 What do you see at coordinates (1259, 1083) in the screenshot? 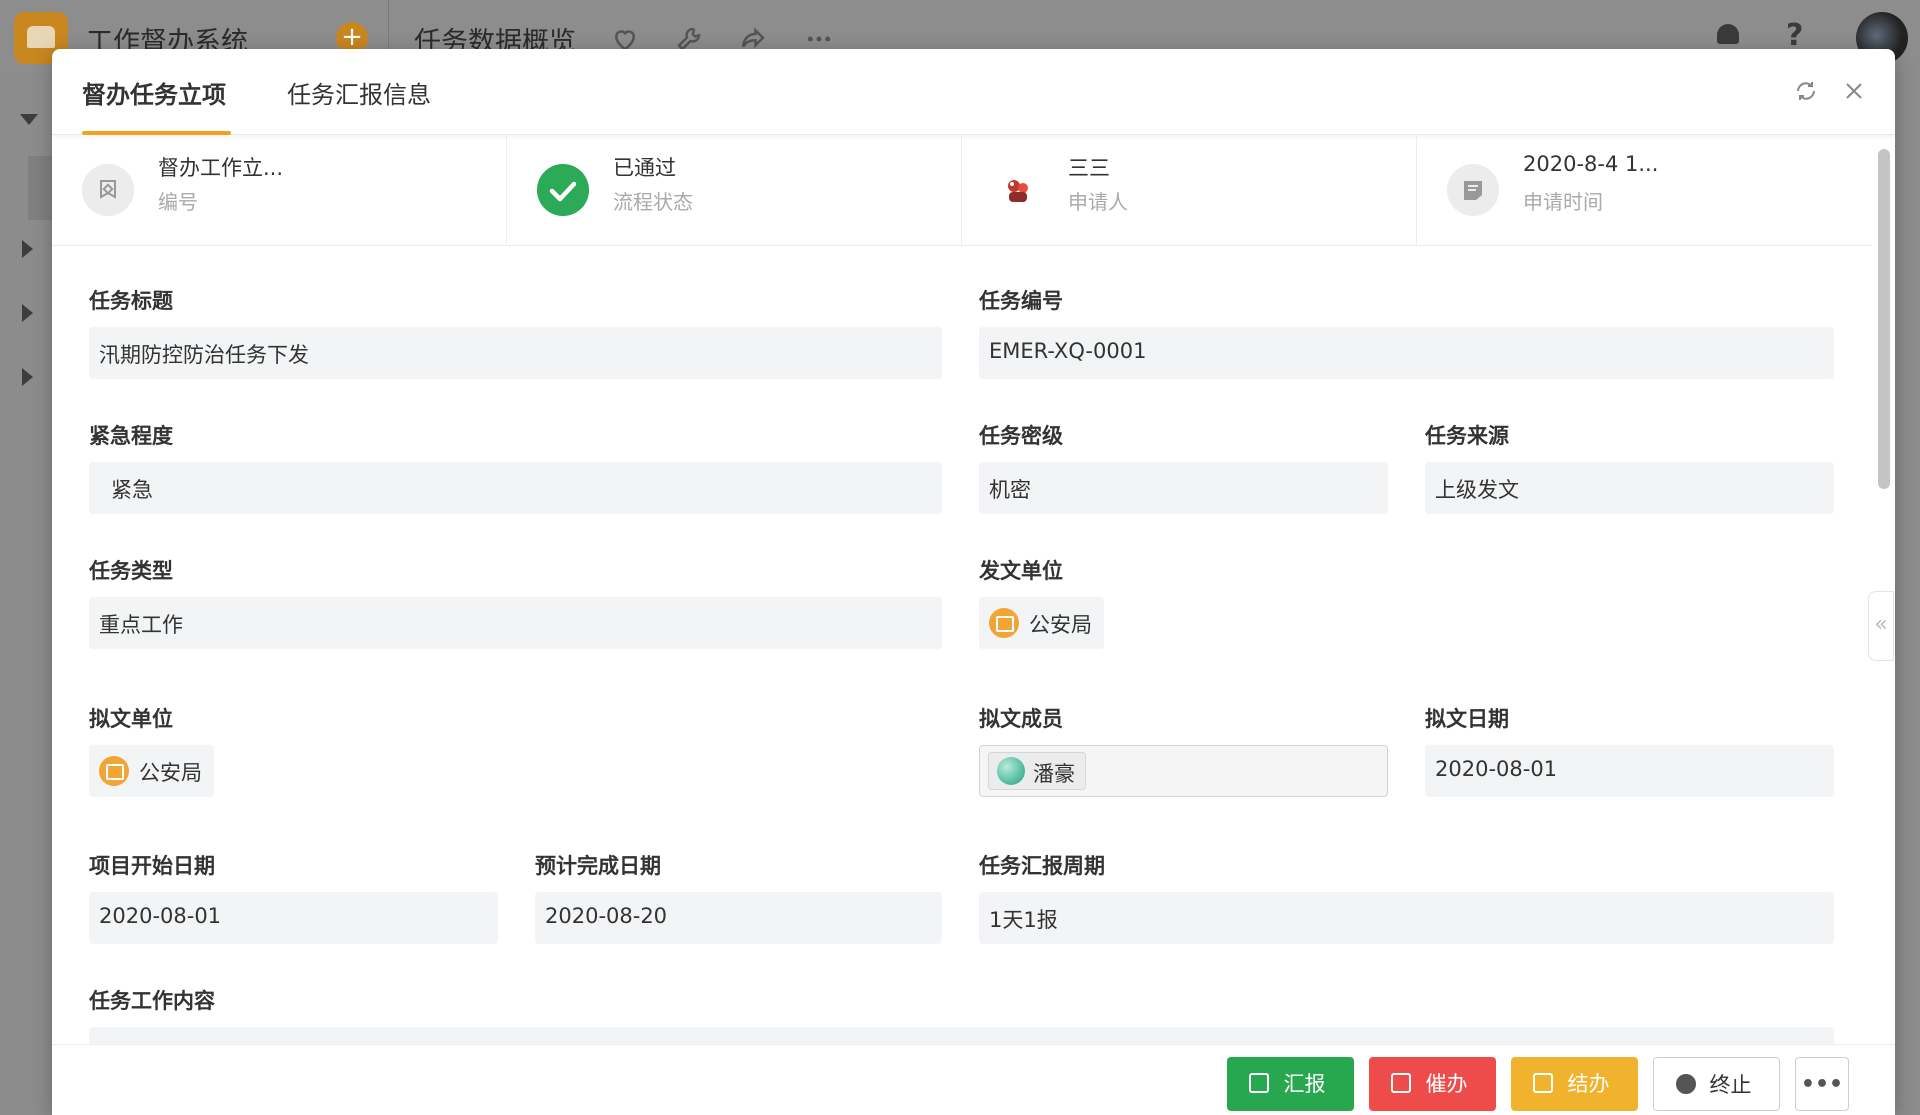
I see `edit-icon` at bounding box center [1259, 1083].